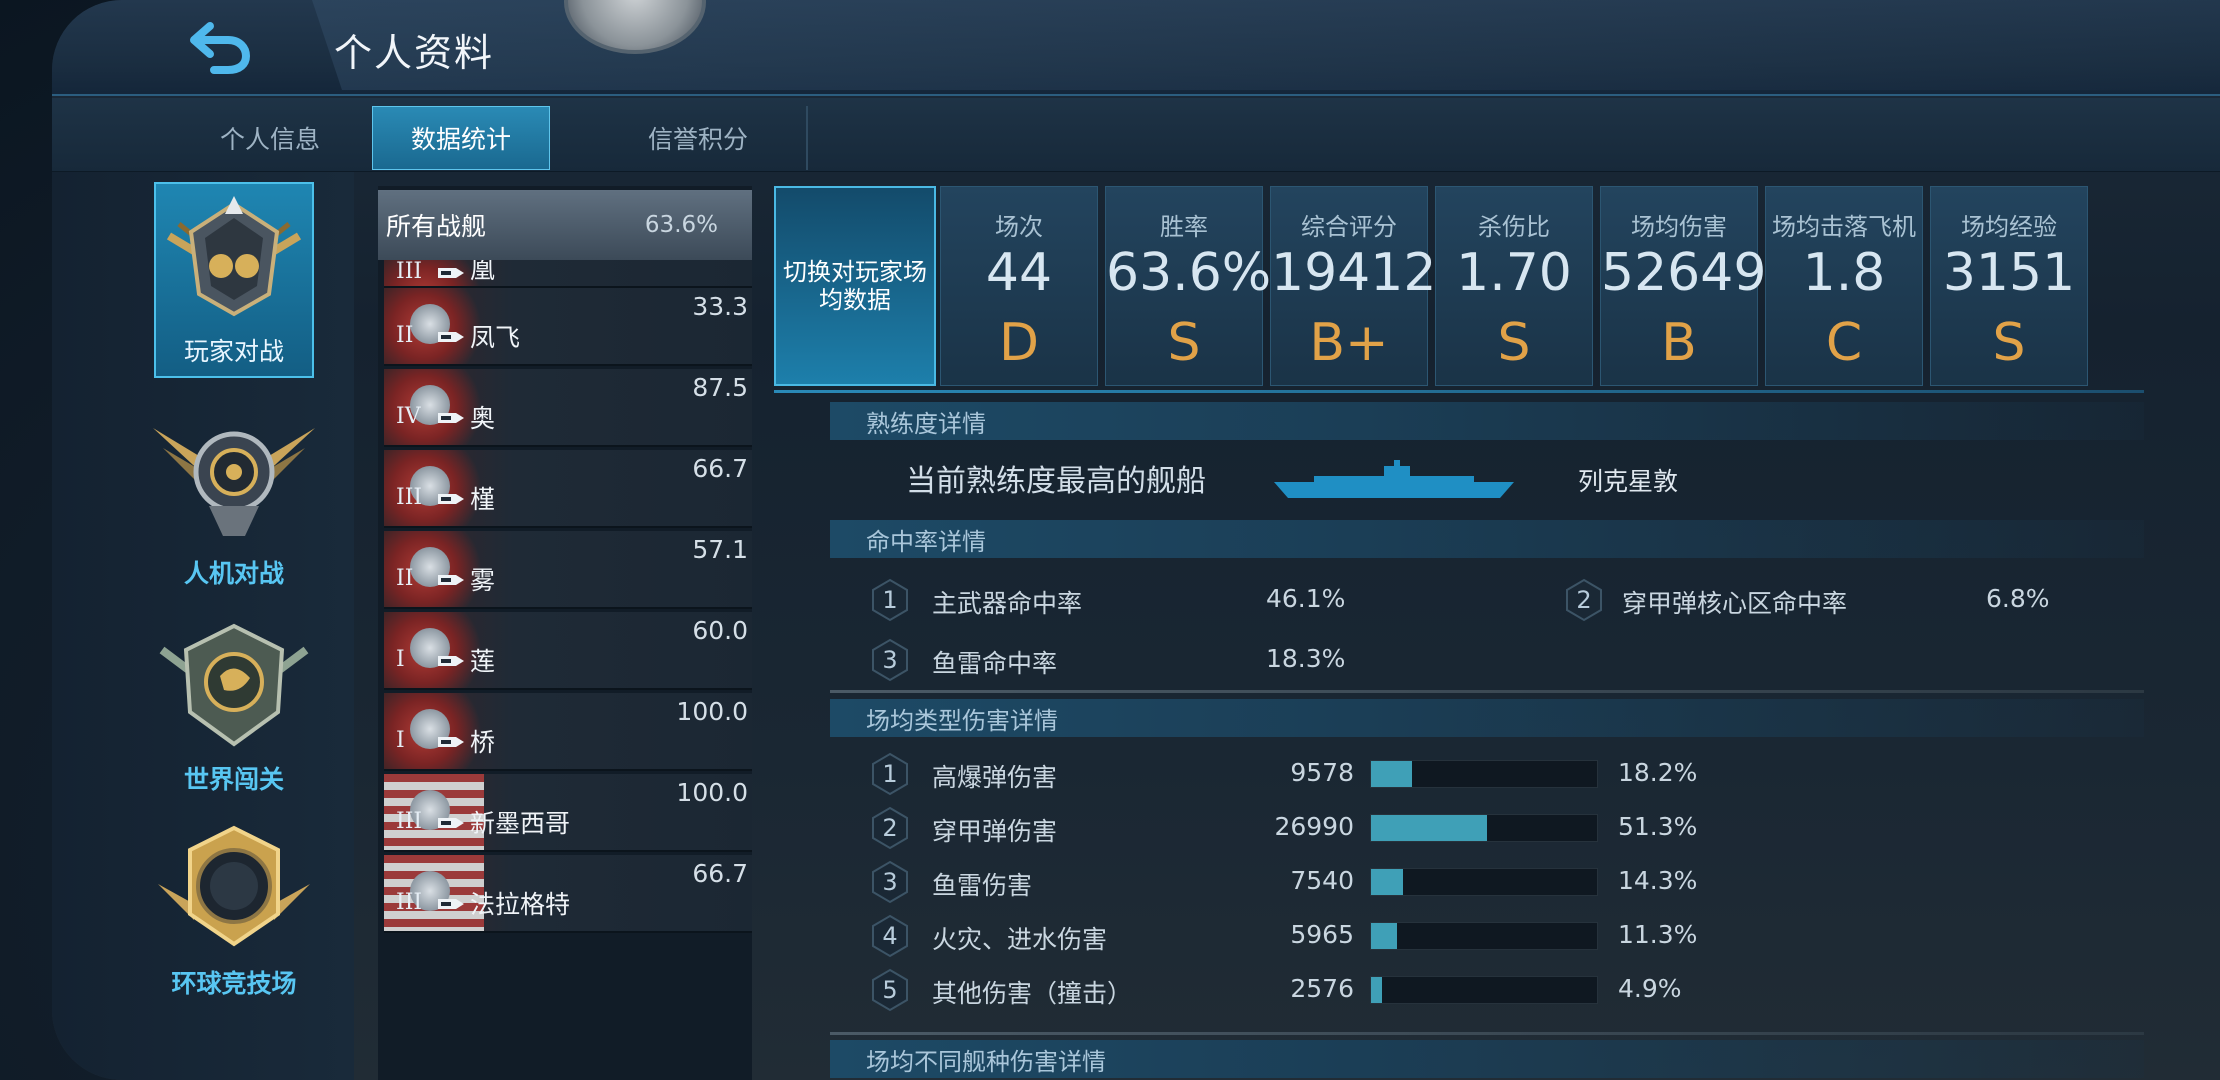 The height and width of the screenshot is (1080, 2220). I want to click on ship-item: I 桥 100.0, so click(568, 732).